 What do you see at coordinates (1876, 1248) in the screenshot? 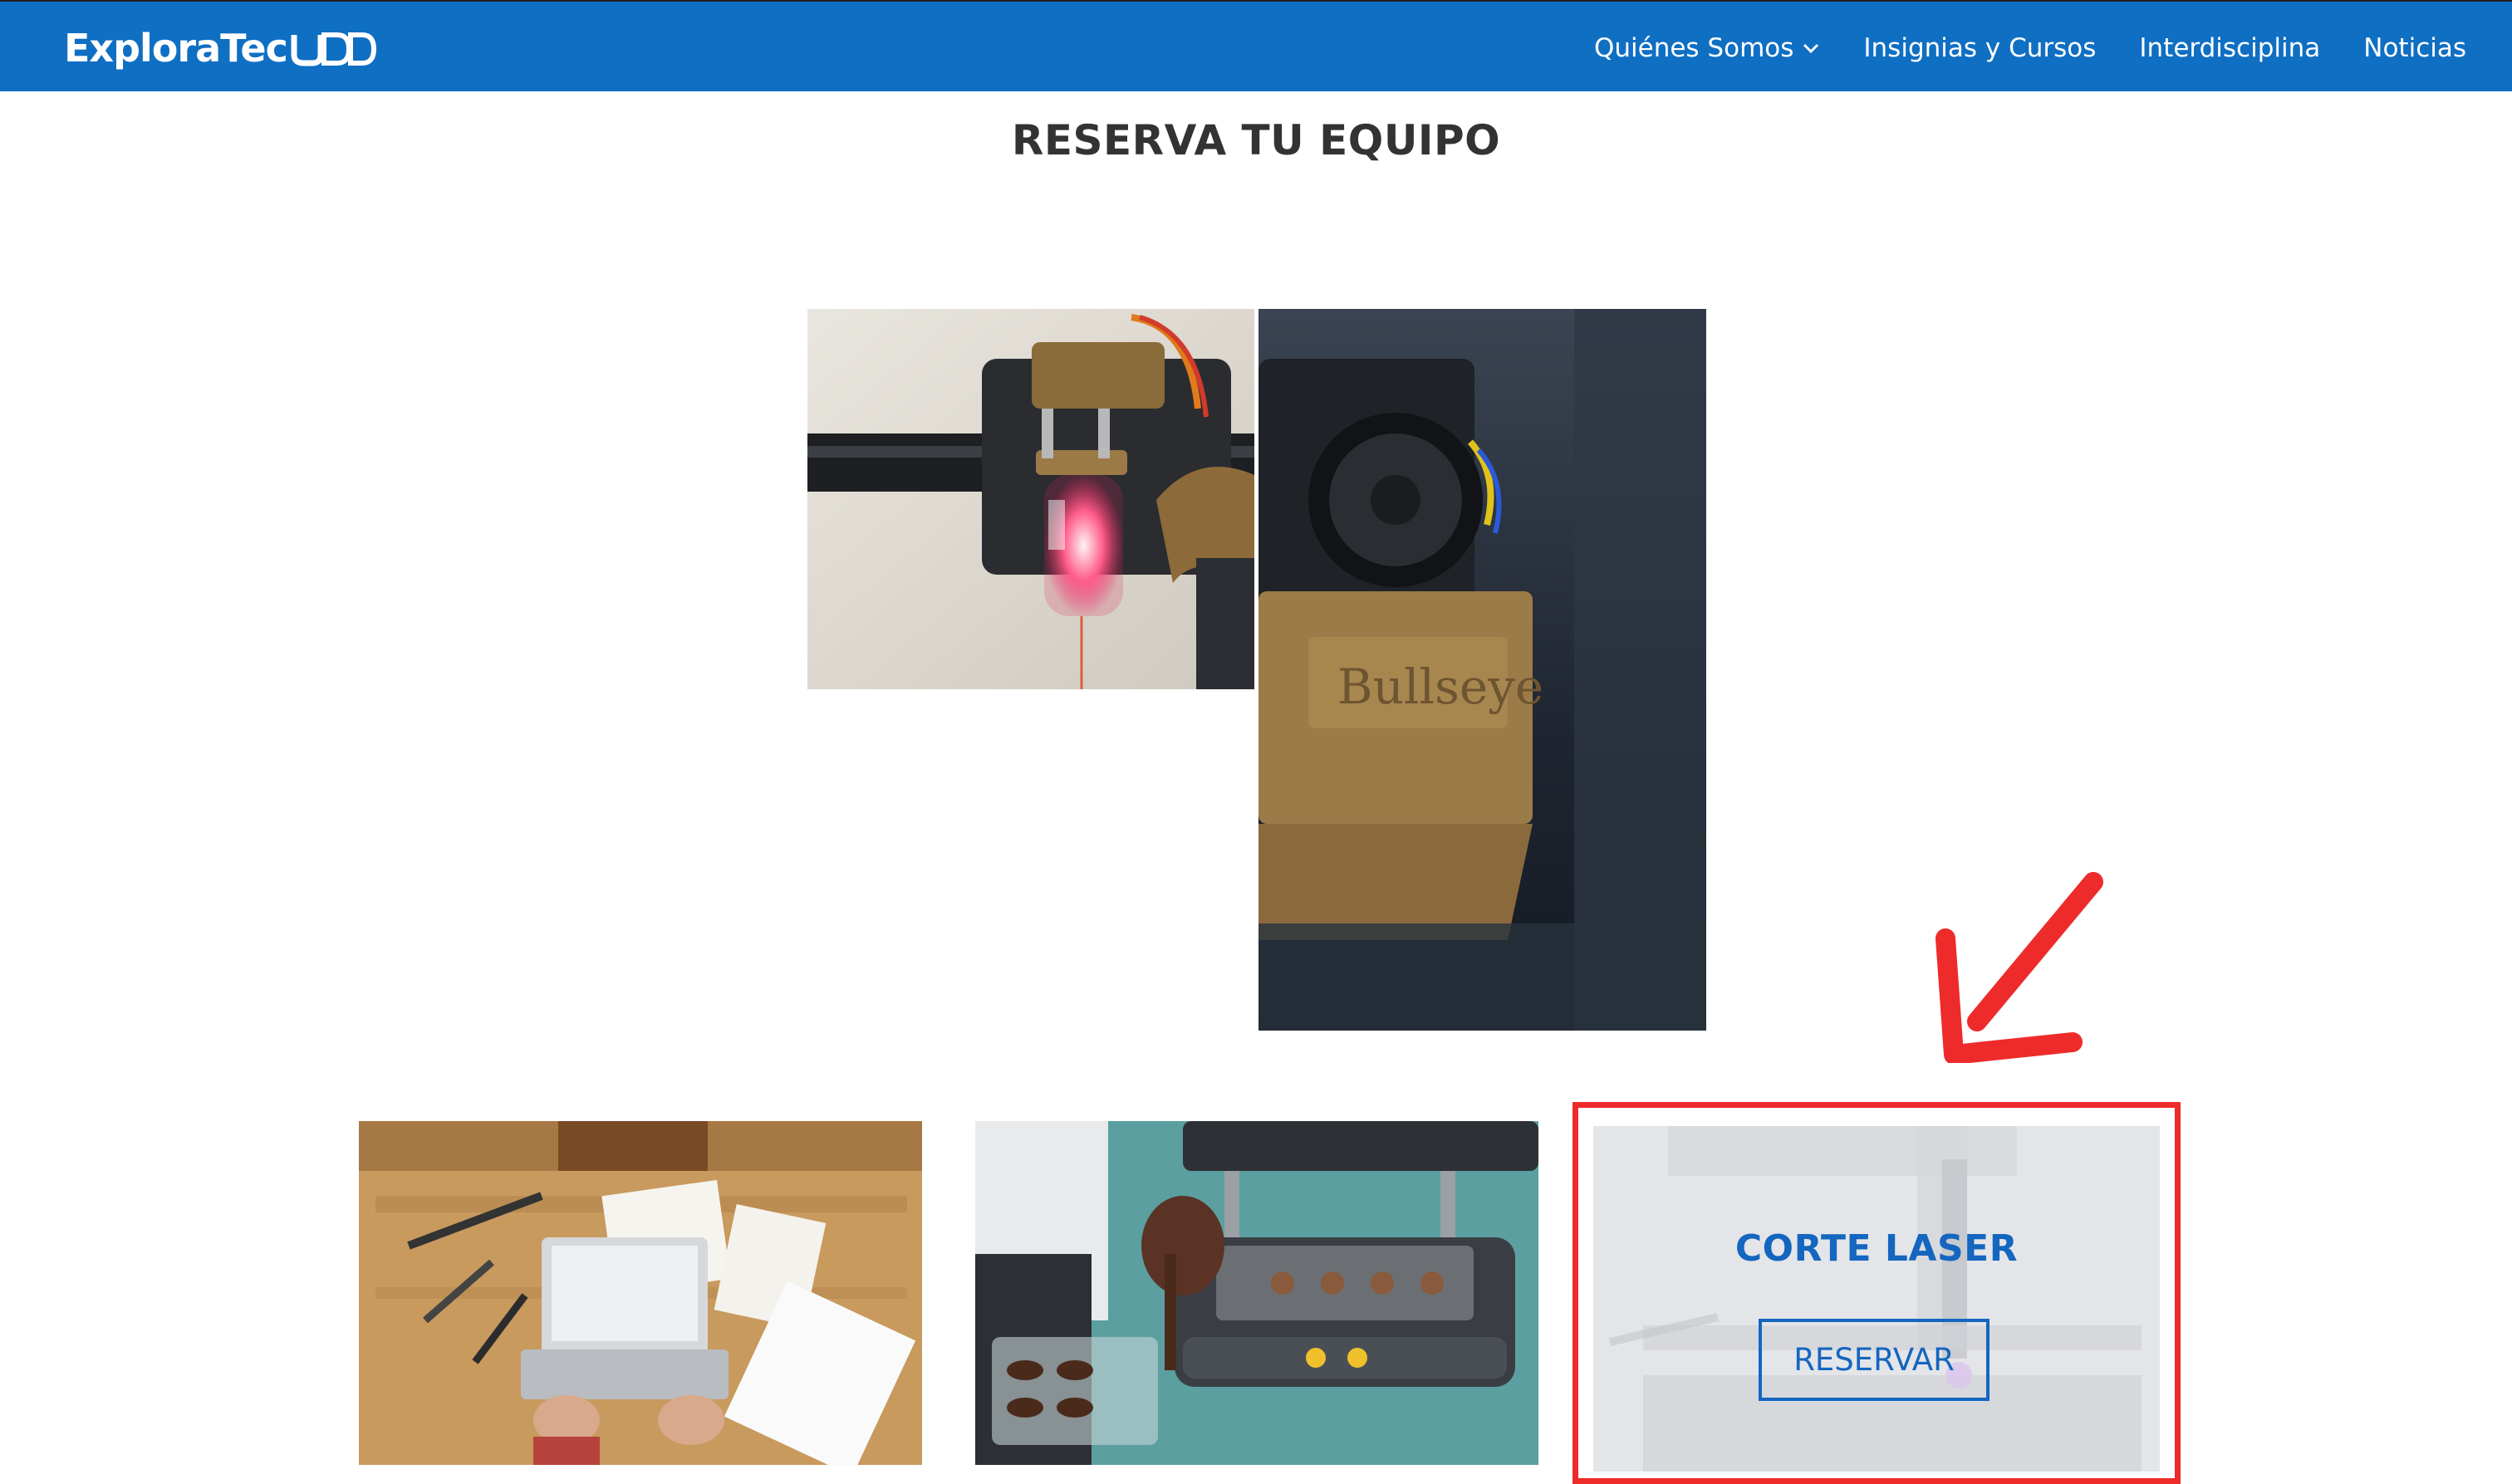
I see `laser-card-title: CORTE LASER` at bounding box center [1876, 1248].